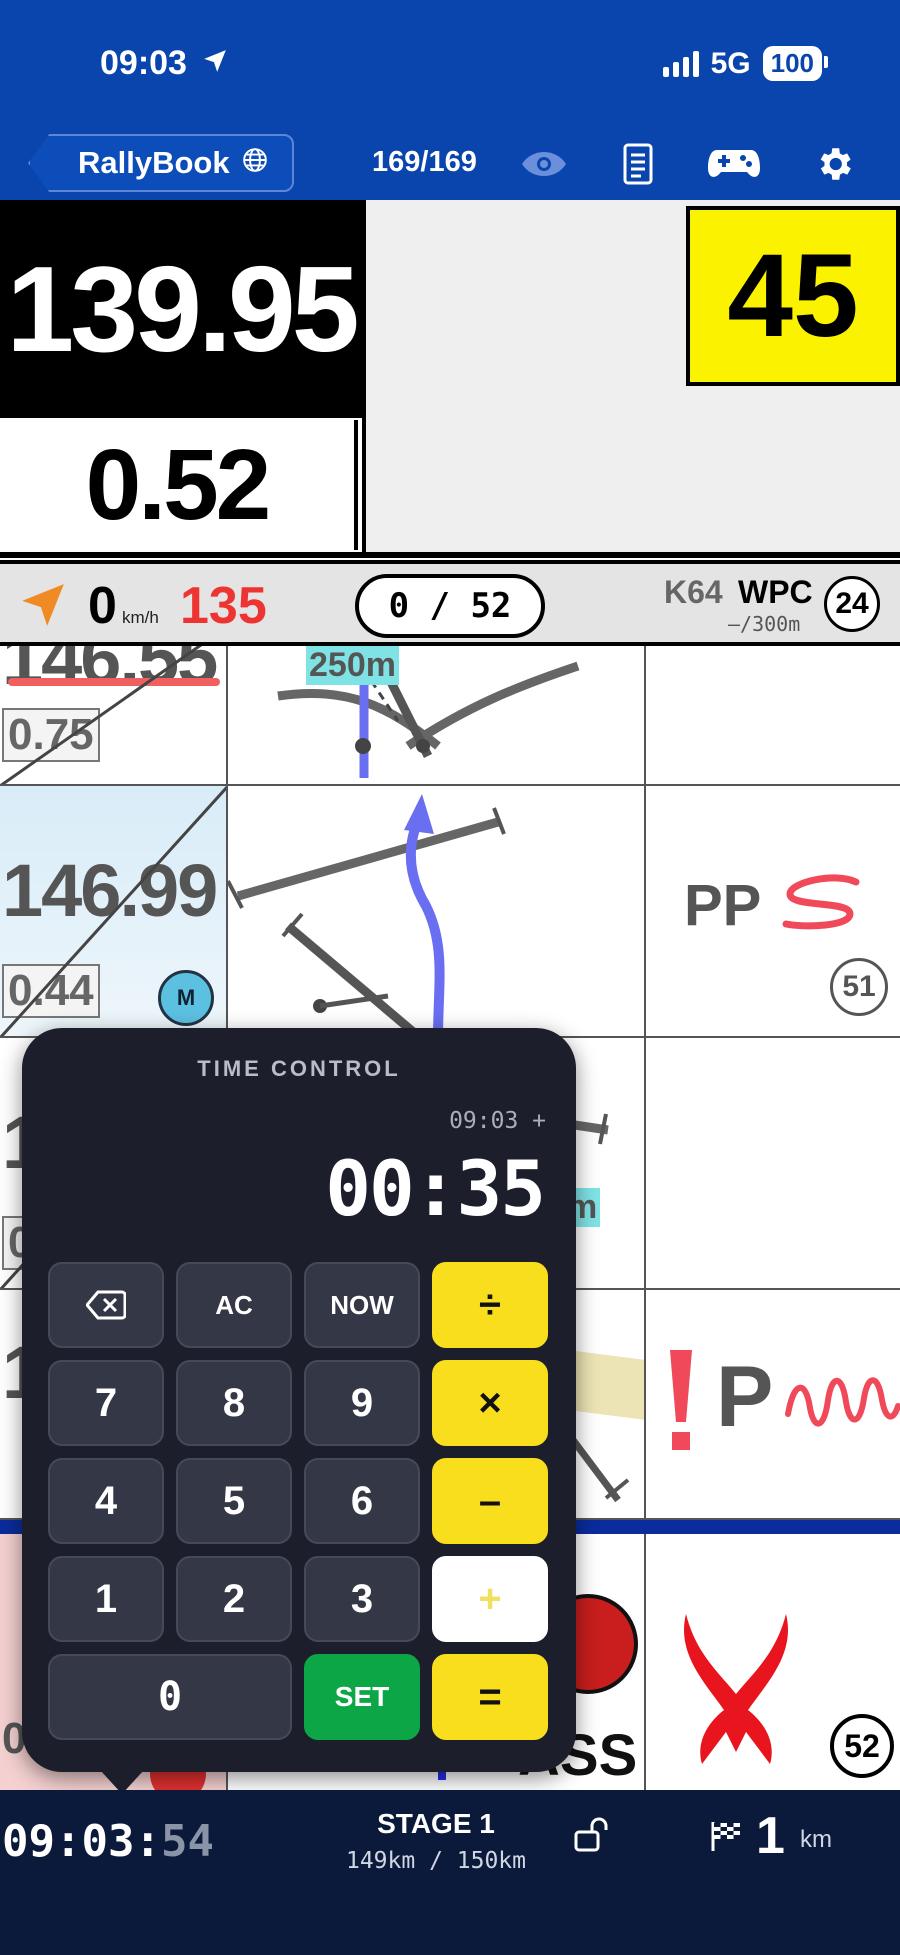  I want to click on nav-bar: RallyBook 169/169, so click(450, 164).